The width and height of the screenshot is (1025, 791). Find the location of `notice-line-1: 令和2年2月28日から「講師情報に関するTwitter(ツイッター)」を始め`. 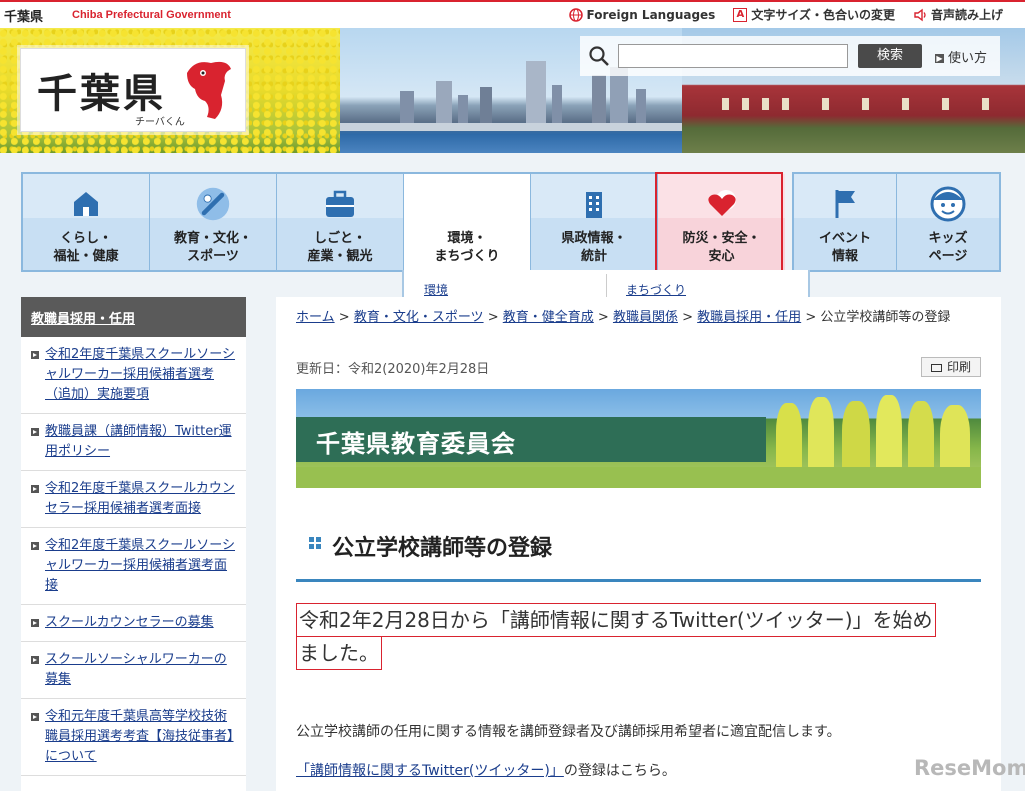

notice-line-1: 令和2年2月28日から「講師情報に関するTwitter(ツイッター)」を始め is located at coordinates (616, 620).